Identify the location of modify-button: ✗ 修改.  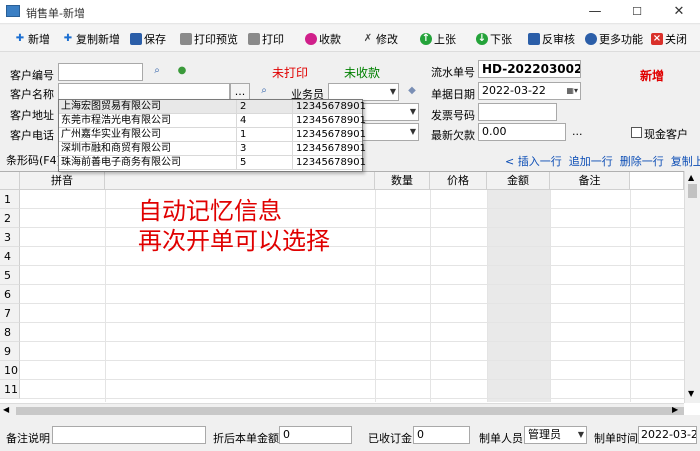
(380, 38).